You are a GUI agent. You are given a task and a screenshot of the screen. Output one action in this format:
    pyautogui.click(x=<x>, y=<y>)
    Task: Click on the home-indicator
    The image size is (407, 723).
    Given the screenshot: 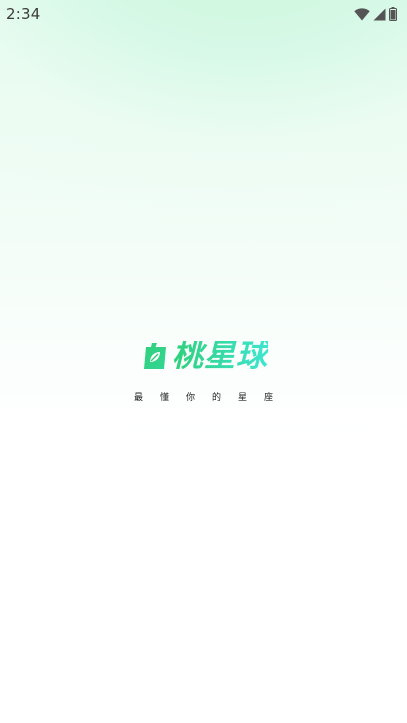 What is the action you would take?
    pyautogui.click(x=204, y=715)
    